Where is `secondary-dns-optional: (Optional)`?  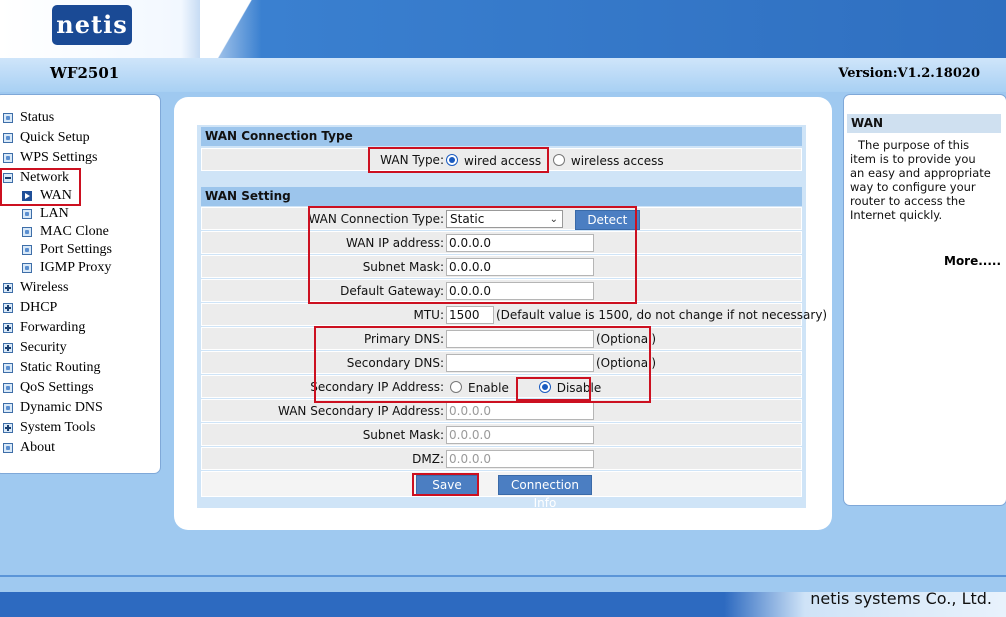 secondary-dns-optional: (Optional) is located at coordinates (626, 363).